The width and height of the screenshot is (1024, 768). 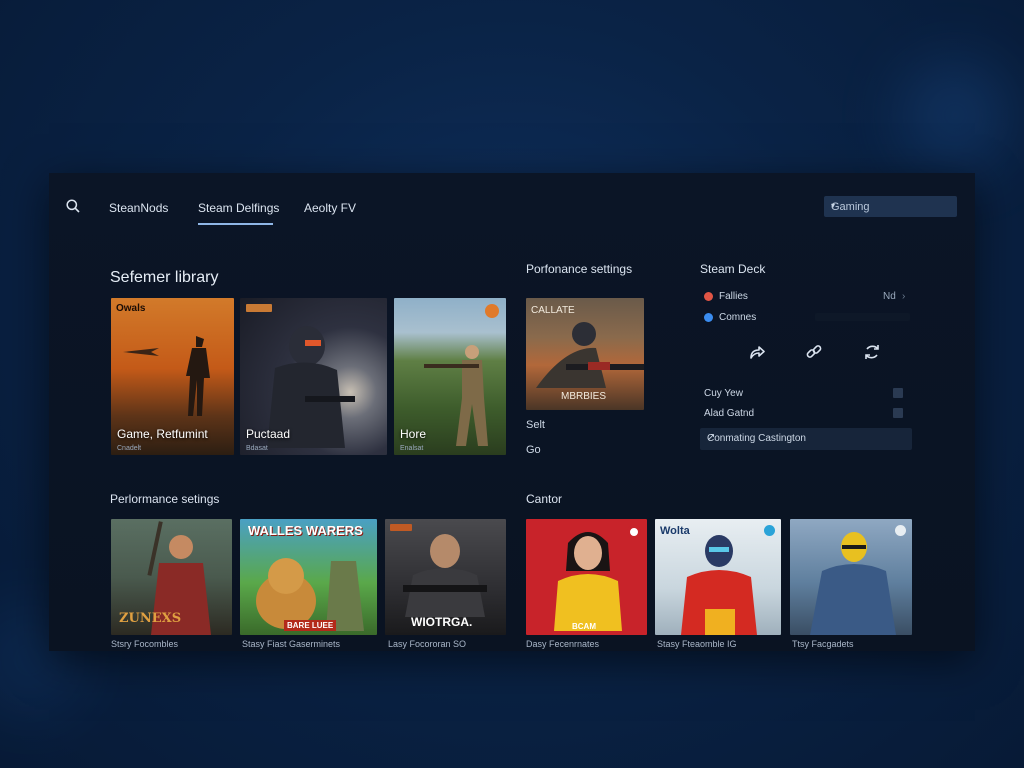 What do you see at coordinates (268, 434) in the screenshot?
I see `card-title: Puctaad` at bounding box center [268, 434].